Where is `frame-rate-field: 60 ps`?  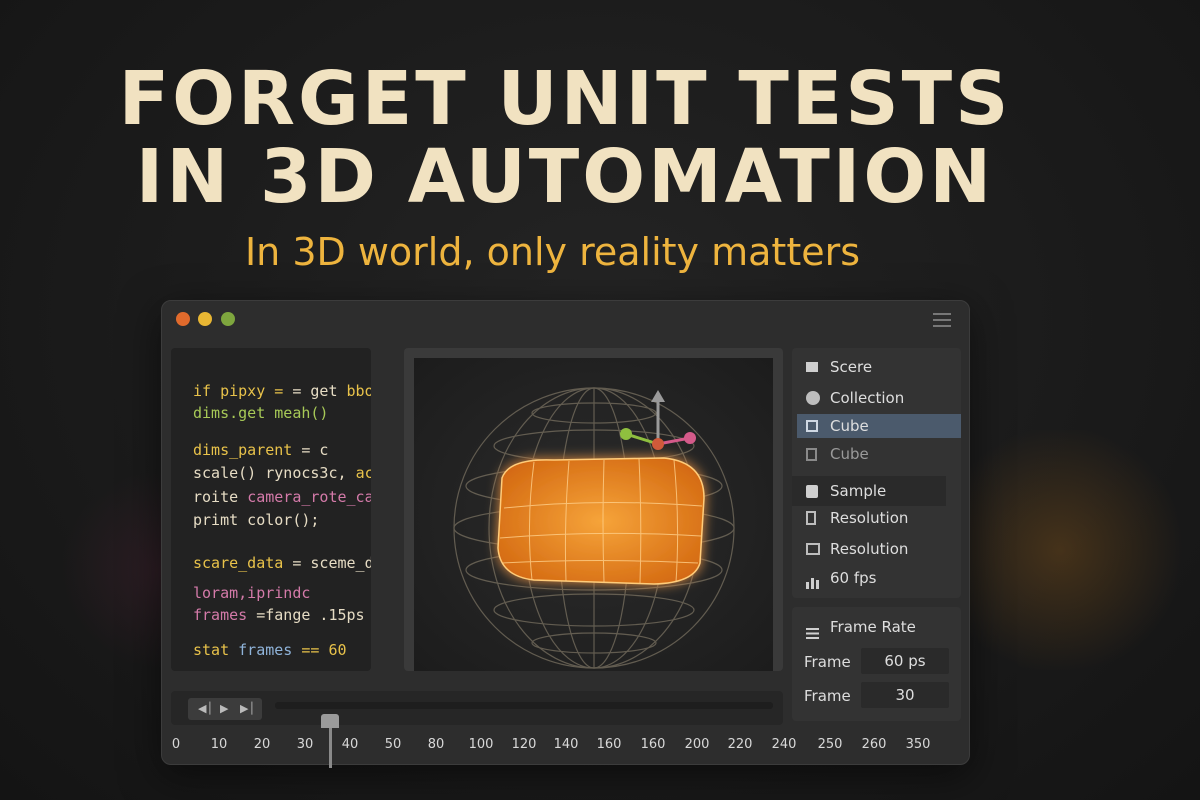
frame-rate-field: 60 ps is located at coordinates (905, 661).